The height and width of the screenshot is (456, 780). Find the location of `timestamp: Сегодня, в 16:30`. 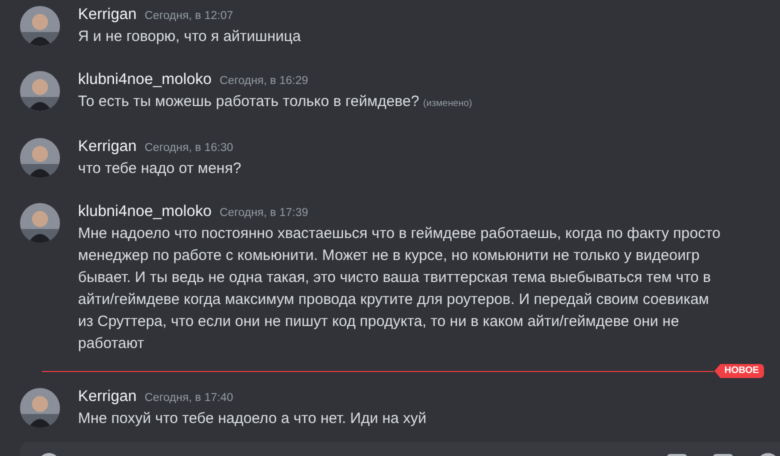

timestamp: Сегодня, в 16:30 is located at coordinates (189, 148).